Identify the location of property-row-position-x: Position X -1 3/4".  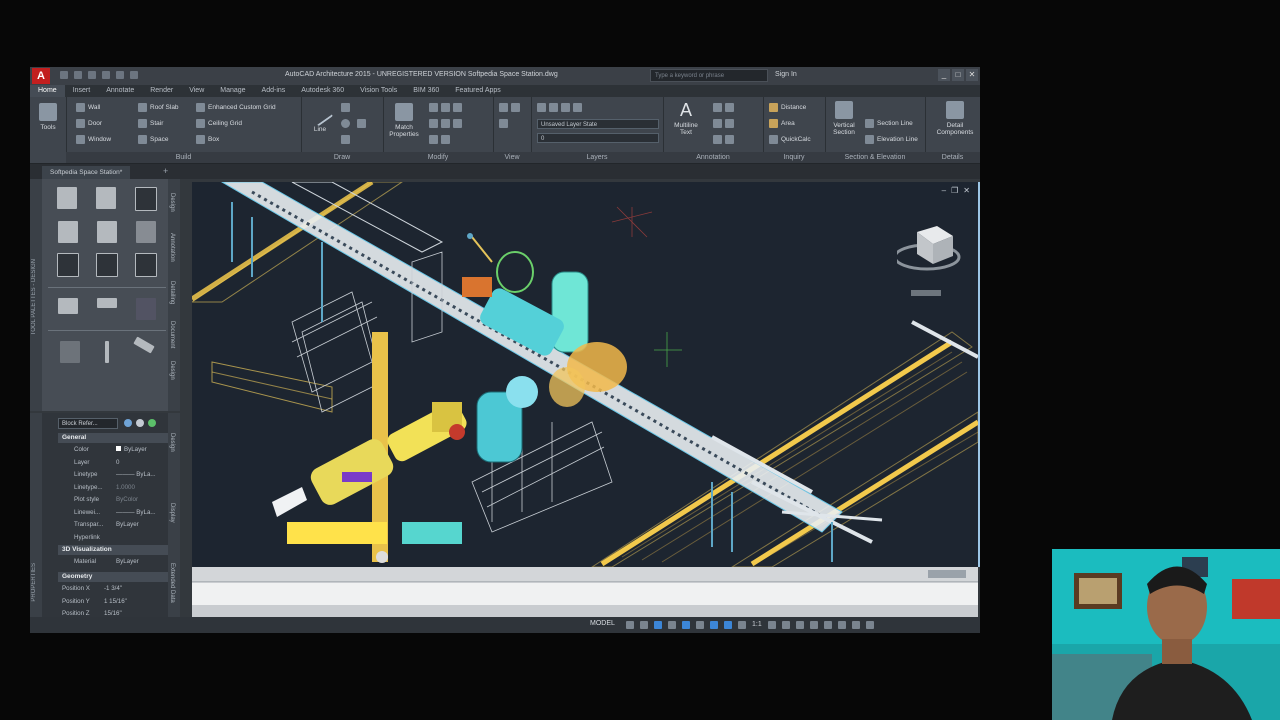
(113, 589).